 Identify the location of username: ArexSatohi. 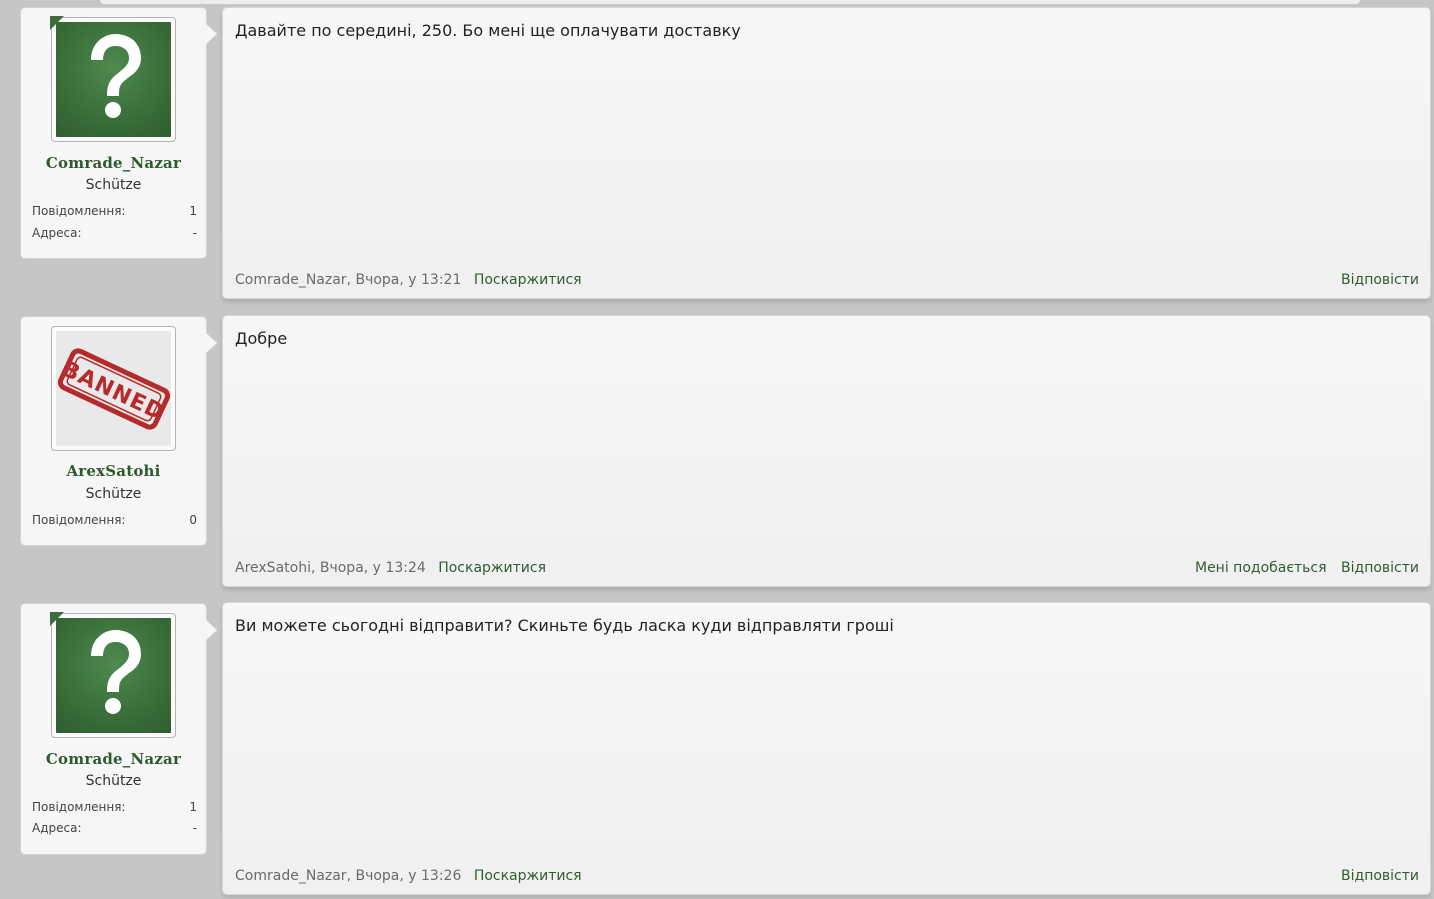
(113, 471).